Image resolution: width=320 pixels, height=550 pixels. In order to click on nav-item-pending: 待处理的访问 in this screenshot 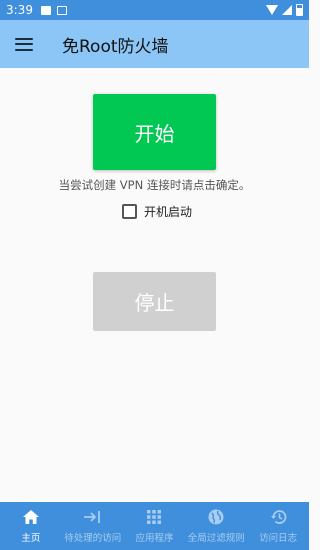, I will do `click(93, 526)`.